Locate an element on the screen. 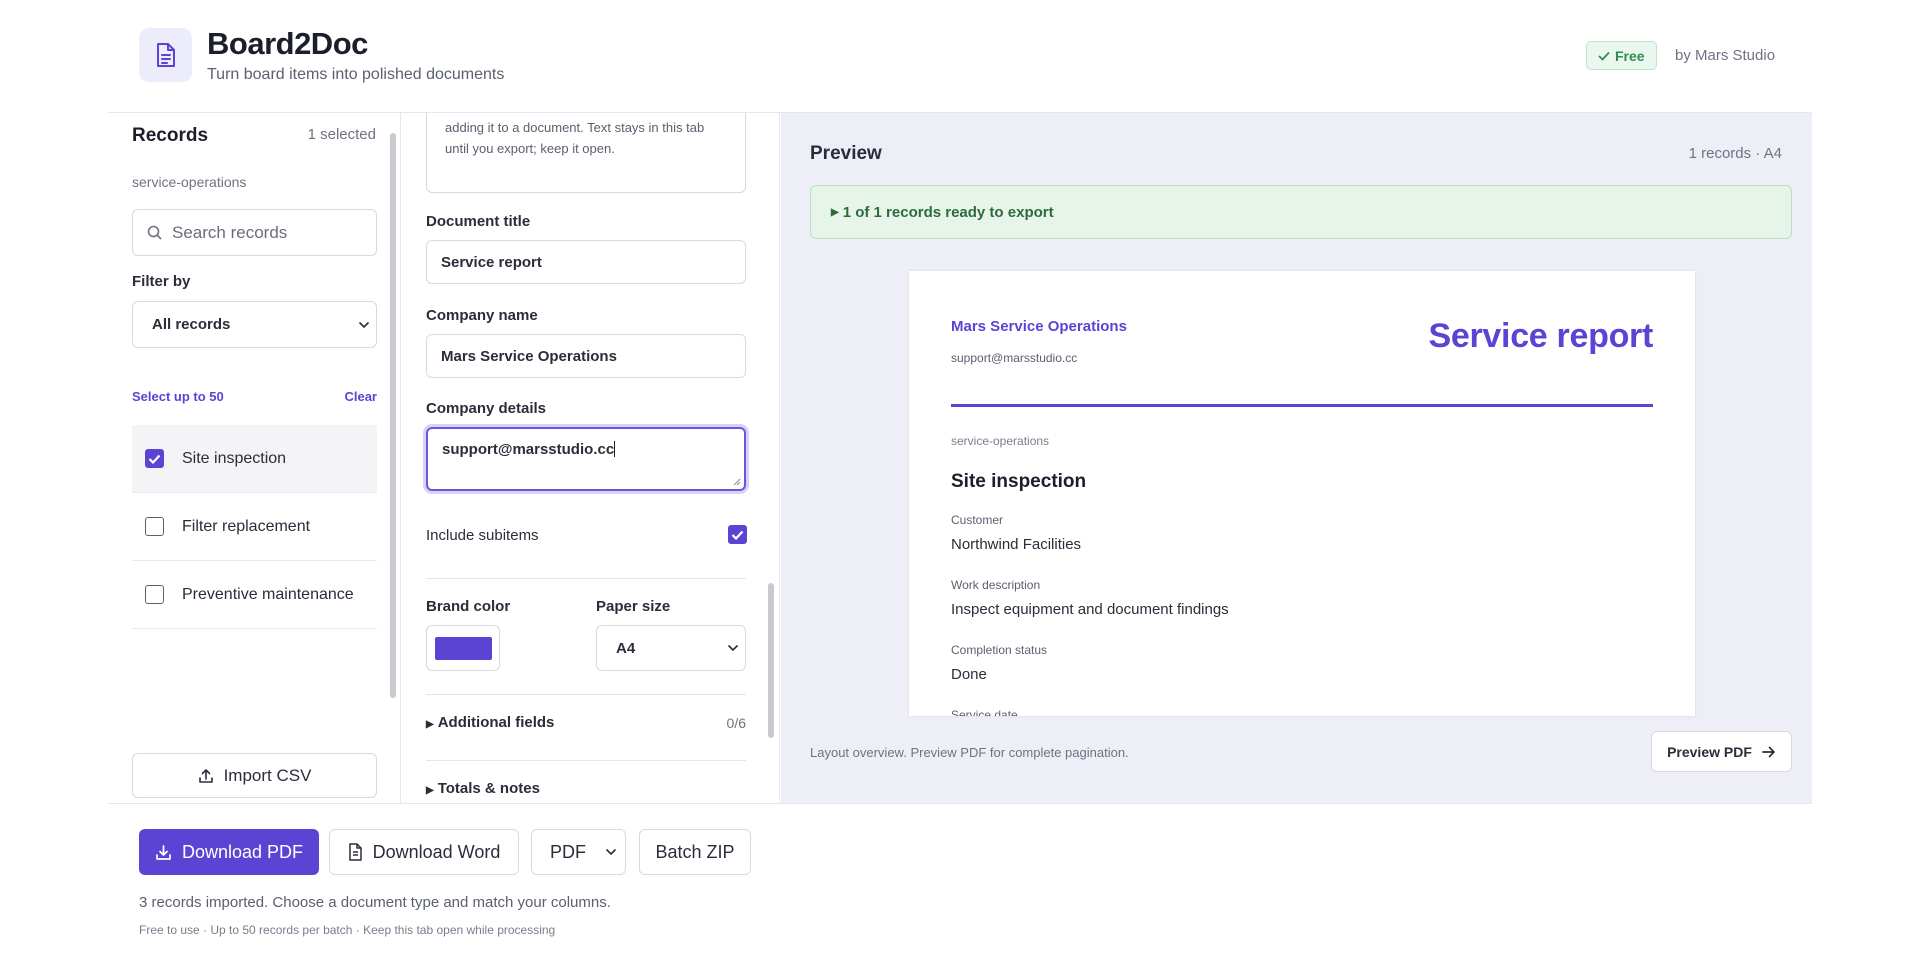 Image resolution: width=1920 pixels, height=960 pixels. search-box is located at coordinates (254, 232).